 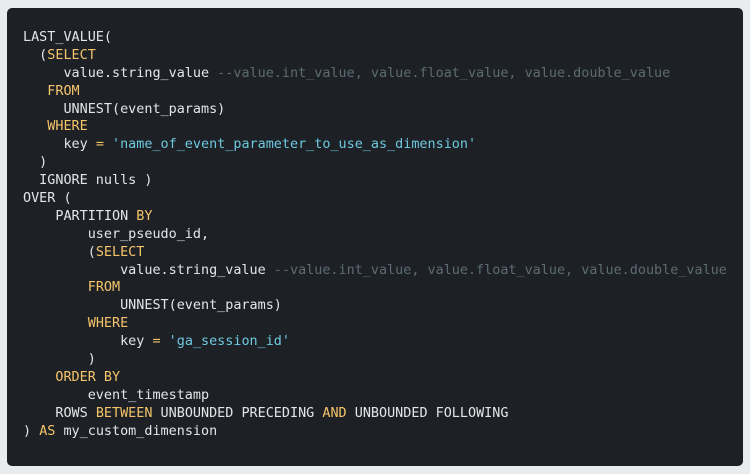 What do you see at coordinates (47, 431) in the screenshot?
I see `sql-keyword: AS` at bounding box center [47, 431].